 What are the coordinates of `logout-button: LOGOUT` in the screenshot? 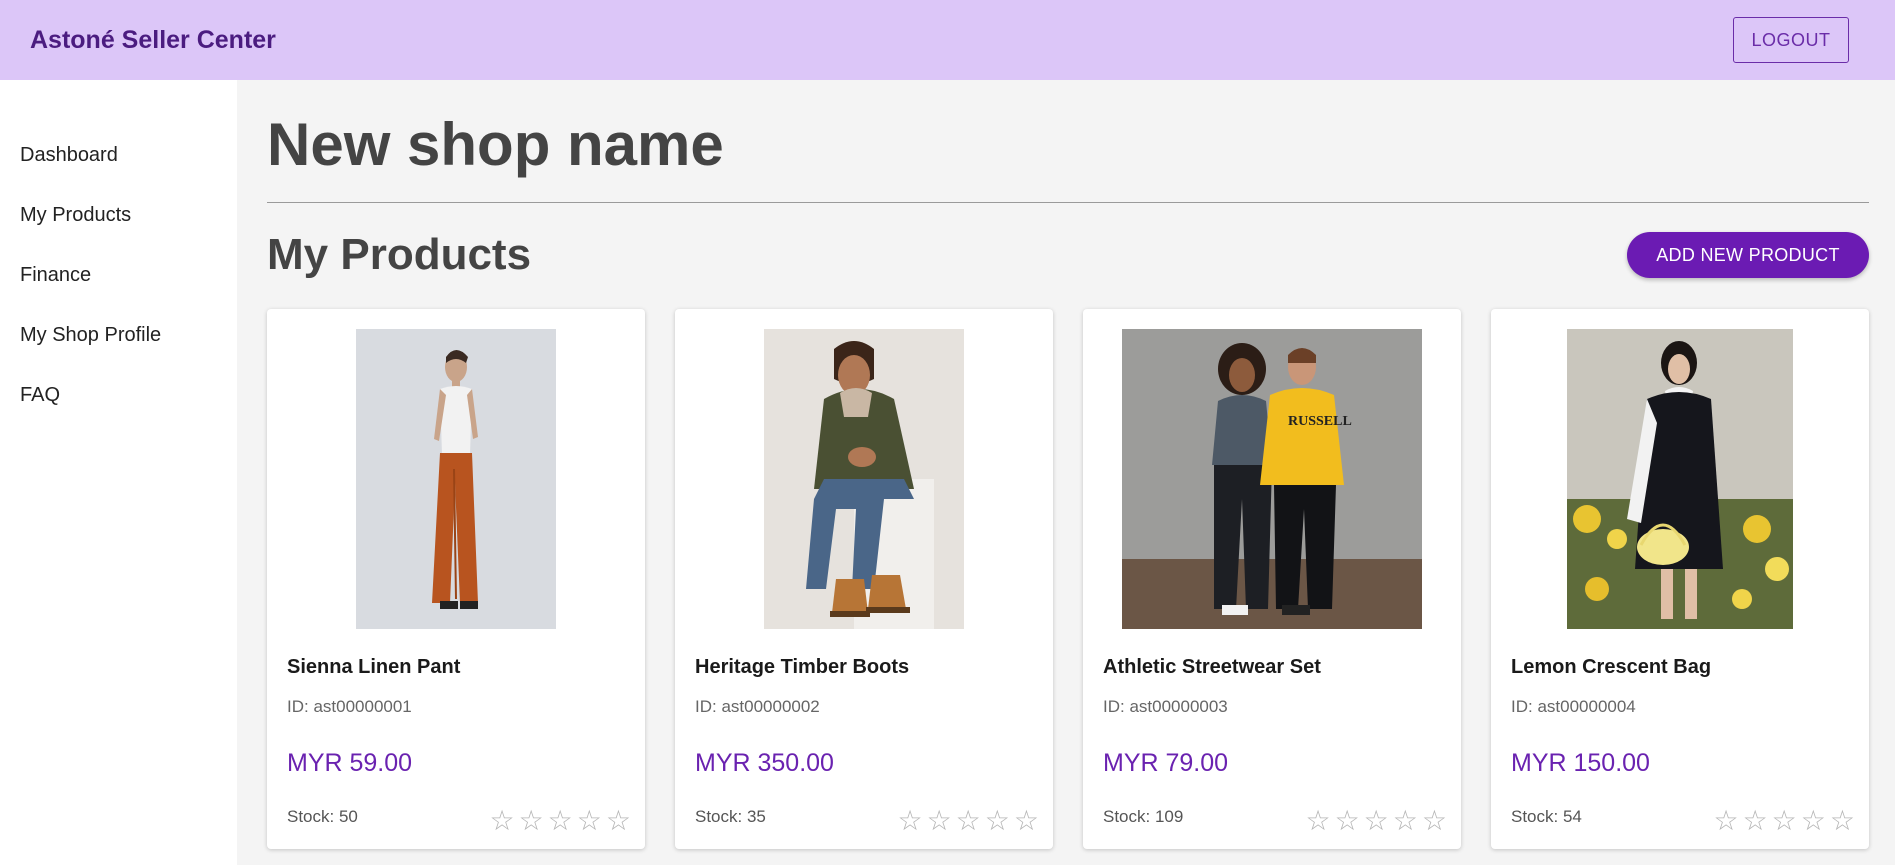 It's located at (1791, 40).